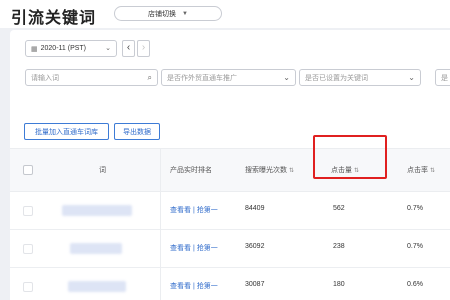 This screenshot has width=450, height=300. Describe the element at coordinates (255, 246) in the screenshot. I see `exposure-value: 36092` at that location.